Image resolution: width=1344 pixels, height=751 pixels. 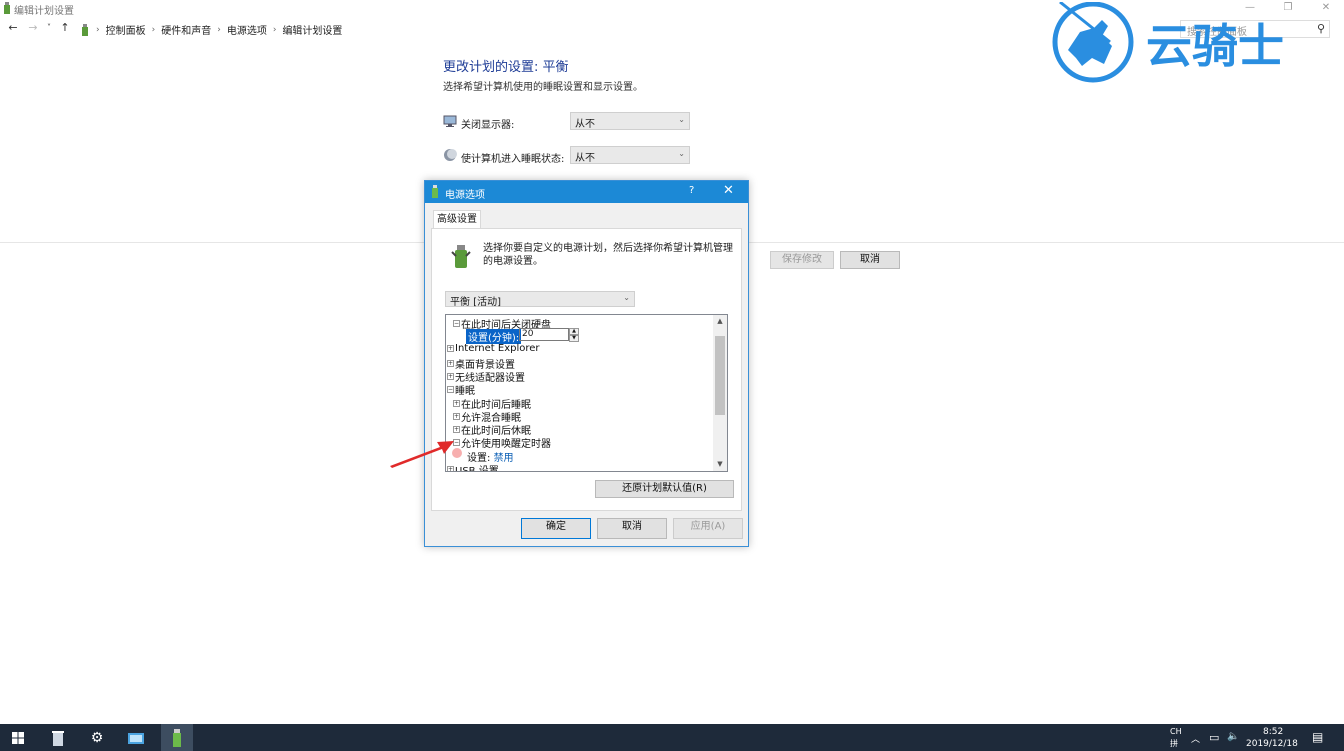 I want to click on tree-item-minutes: 设置(分钟):, so click(x=494, y=336).